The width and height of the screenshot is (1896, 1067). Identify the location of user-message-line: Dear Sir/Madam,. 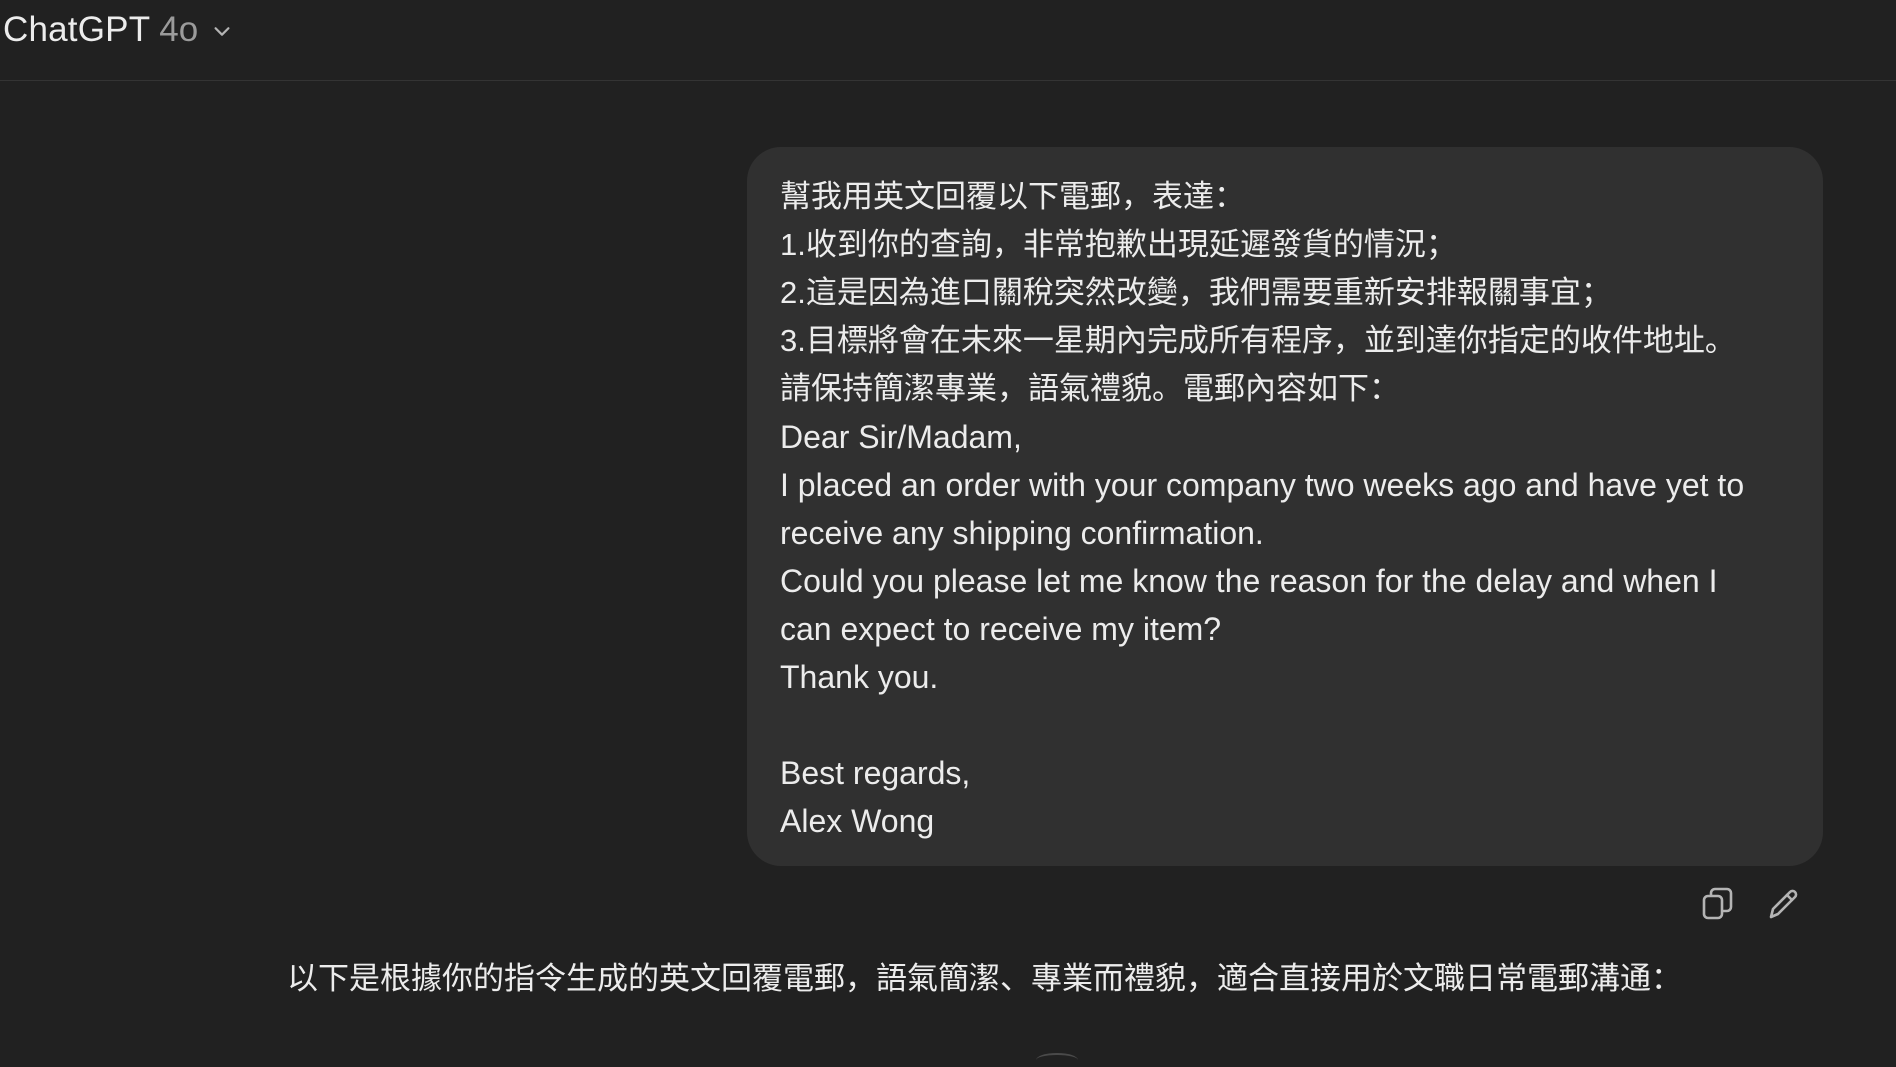
(901, 437).